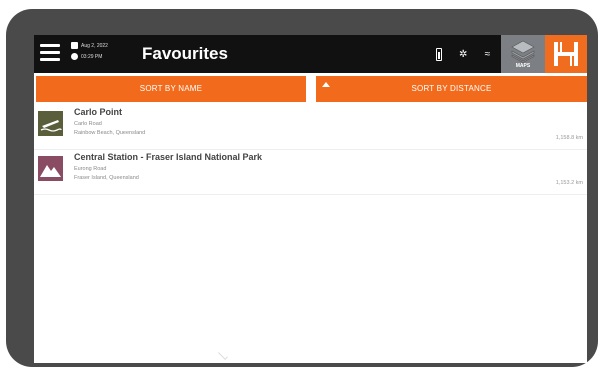  What do you see at coordinates (50, 168) in the screenshot?
I see `mountain-icon` at bounding box center [50, 168].